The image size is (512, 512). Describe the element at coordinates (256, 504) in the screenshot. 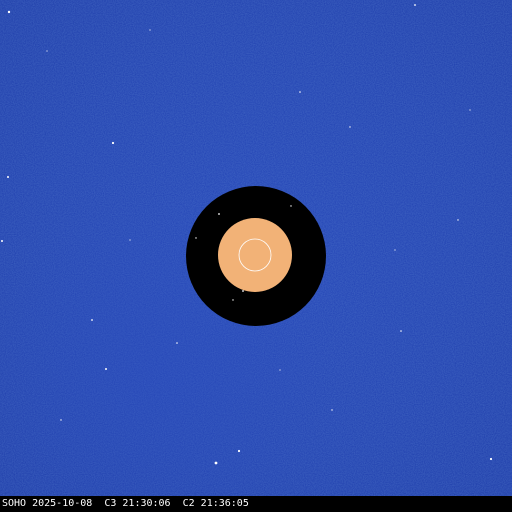

I see `caption-bar: SOHO 2025-10-08 C3 21:30:06 C2 21:36:05` at that location.